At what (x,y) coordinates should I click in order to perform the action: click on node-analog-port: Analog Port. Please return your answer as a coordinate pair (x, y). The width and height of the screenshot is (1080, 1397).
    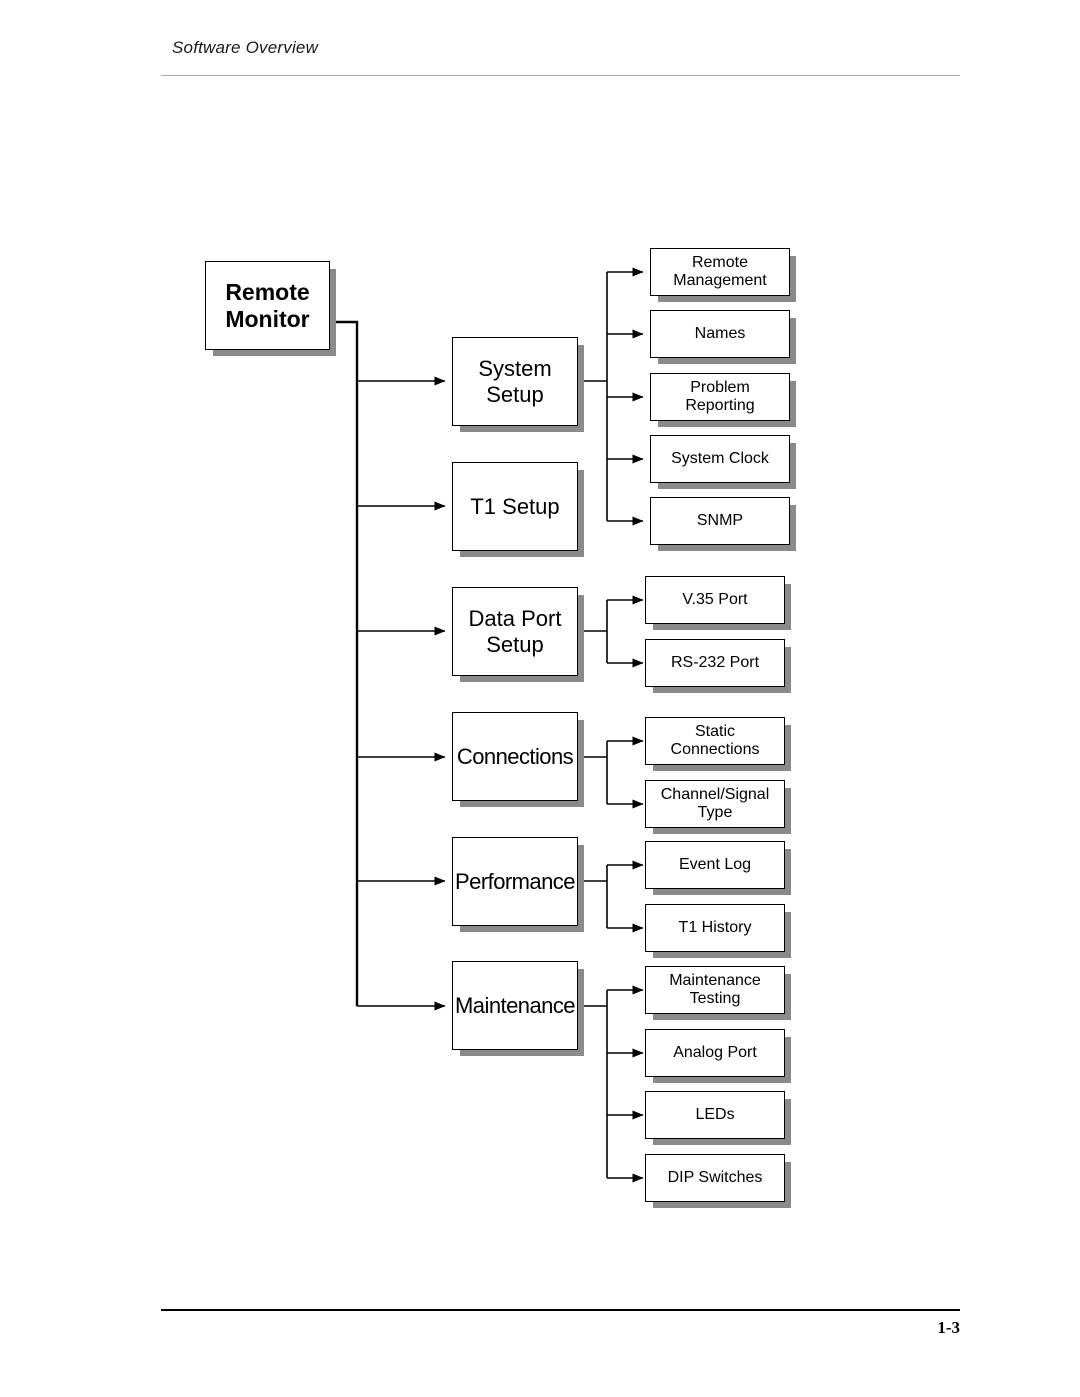
    Looking at the image, I should click on (715, 1053).